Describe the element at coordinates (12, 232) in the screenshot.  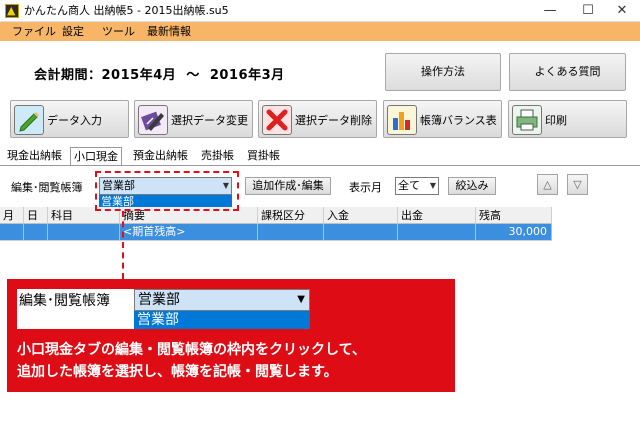
I see `cell-month` at that location.